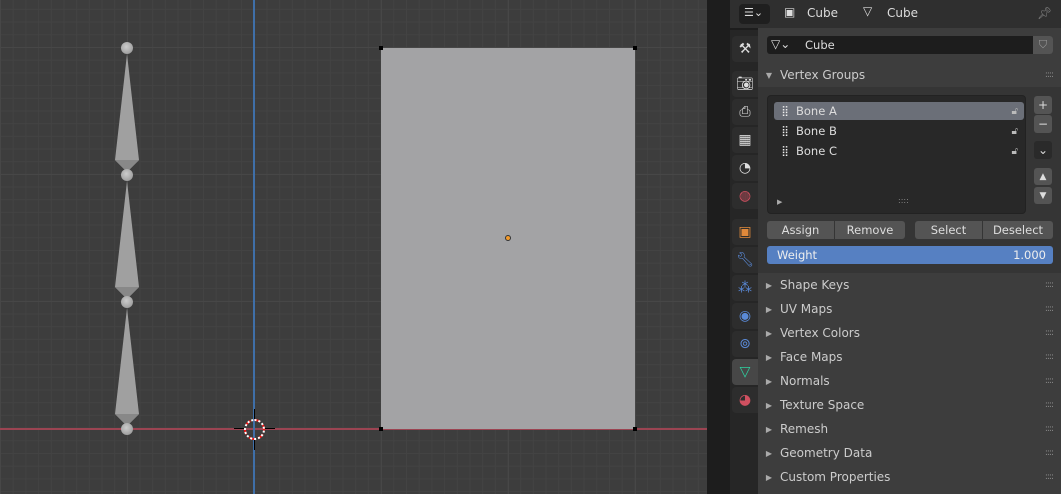 The image size is (1061, 494). Describe the element at coordinates (909, 357) in the screenshot. I see `panel-header-face-maps: ▶ Face Maps::::` at that location.